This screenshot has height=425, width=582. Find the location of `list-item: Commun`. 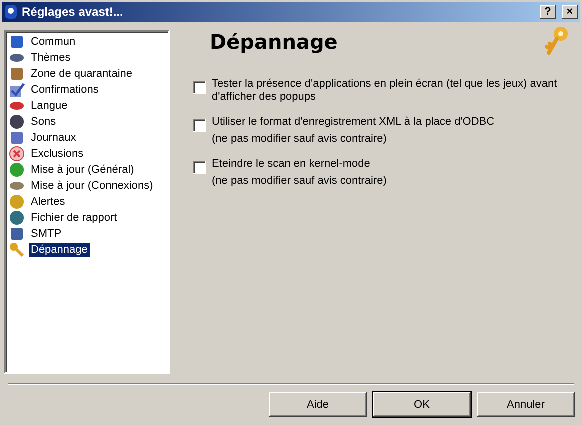

list-item: Commun is located at coordinates (53, 42).